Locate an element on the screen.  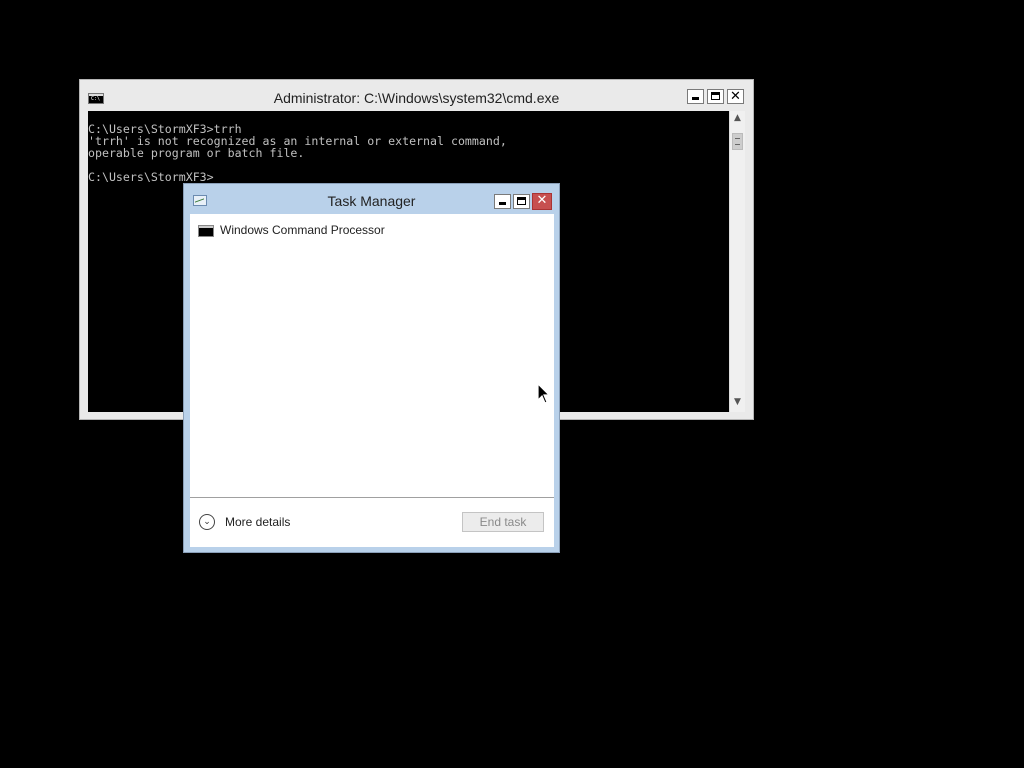
cmd-minimize-button is located at coordinates (695, 96).